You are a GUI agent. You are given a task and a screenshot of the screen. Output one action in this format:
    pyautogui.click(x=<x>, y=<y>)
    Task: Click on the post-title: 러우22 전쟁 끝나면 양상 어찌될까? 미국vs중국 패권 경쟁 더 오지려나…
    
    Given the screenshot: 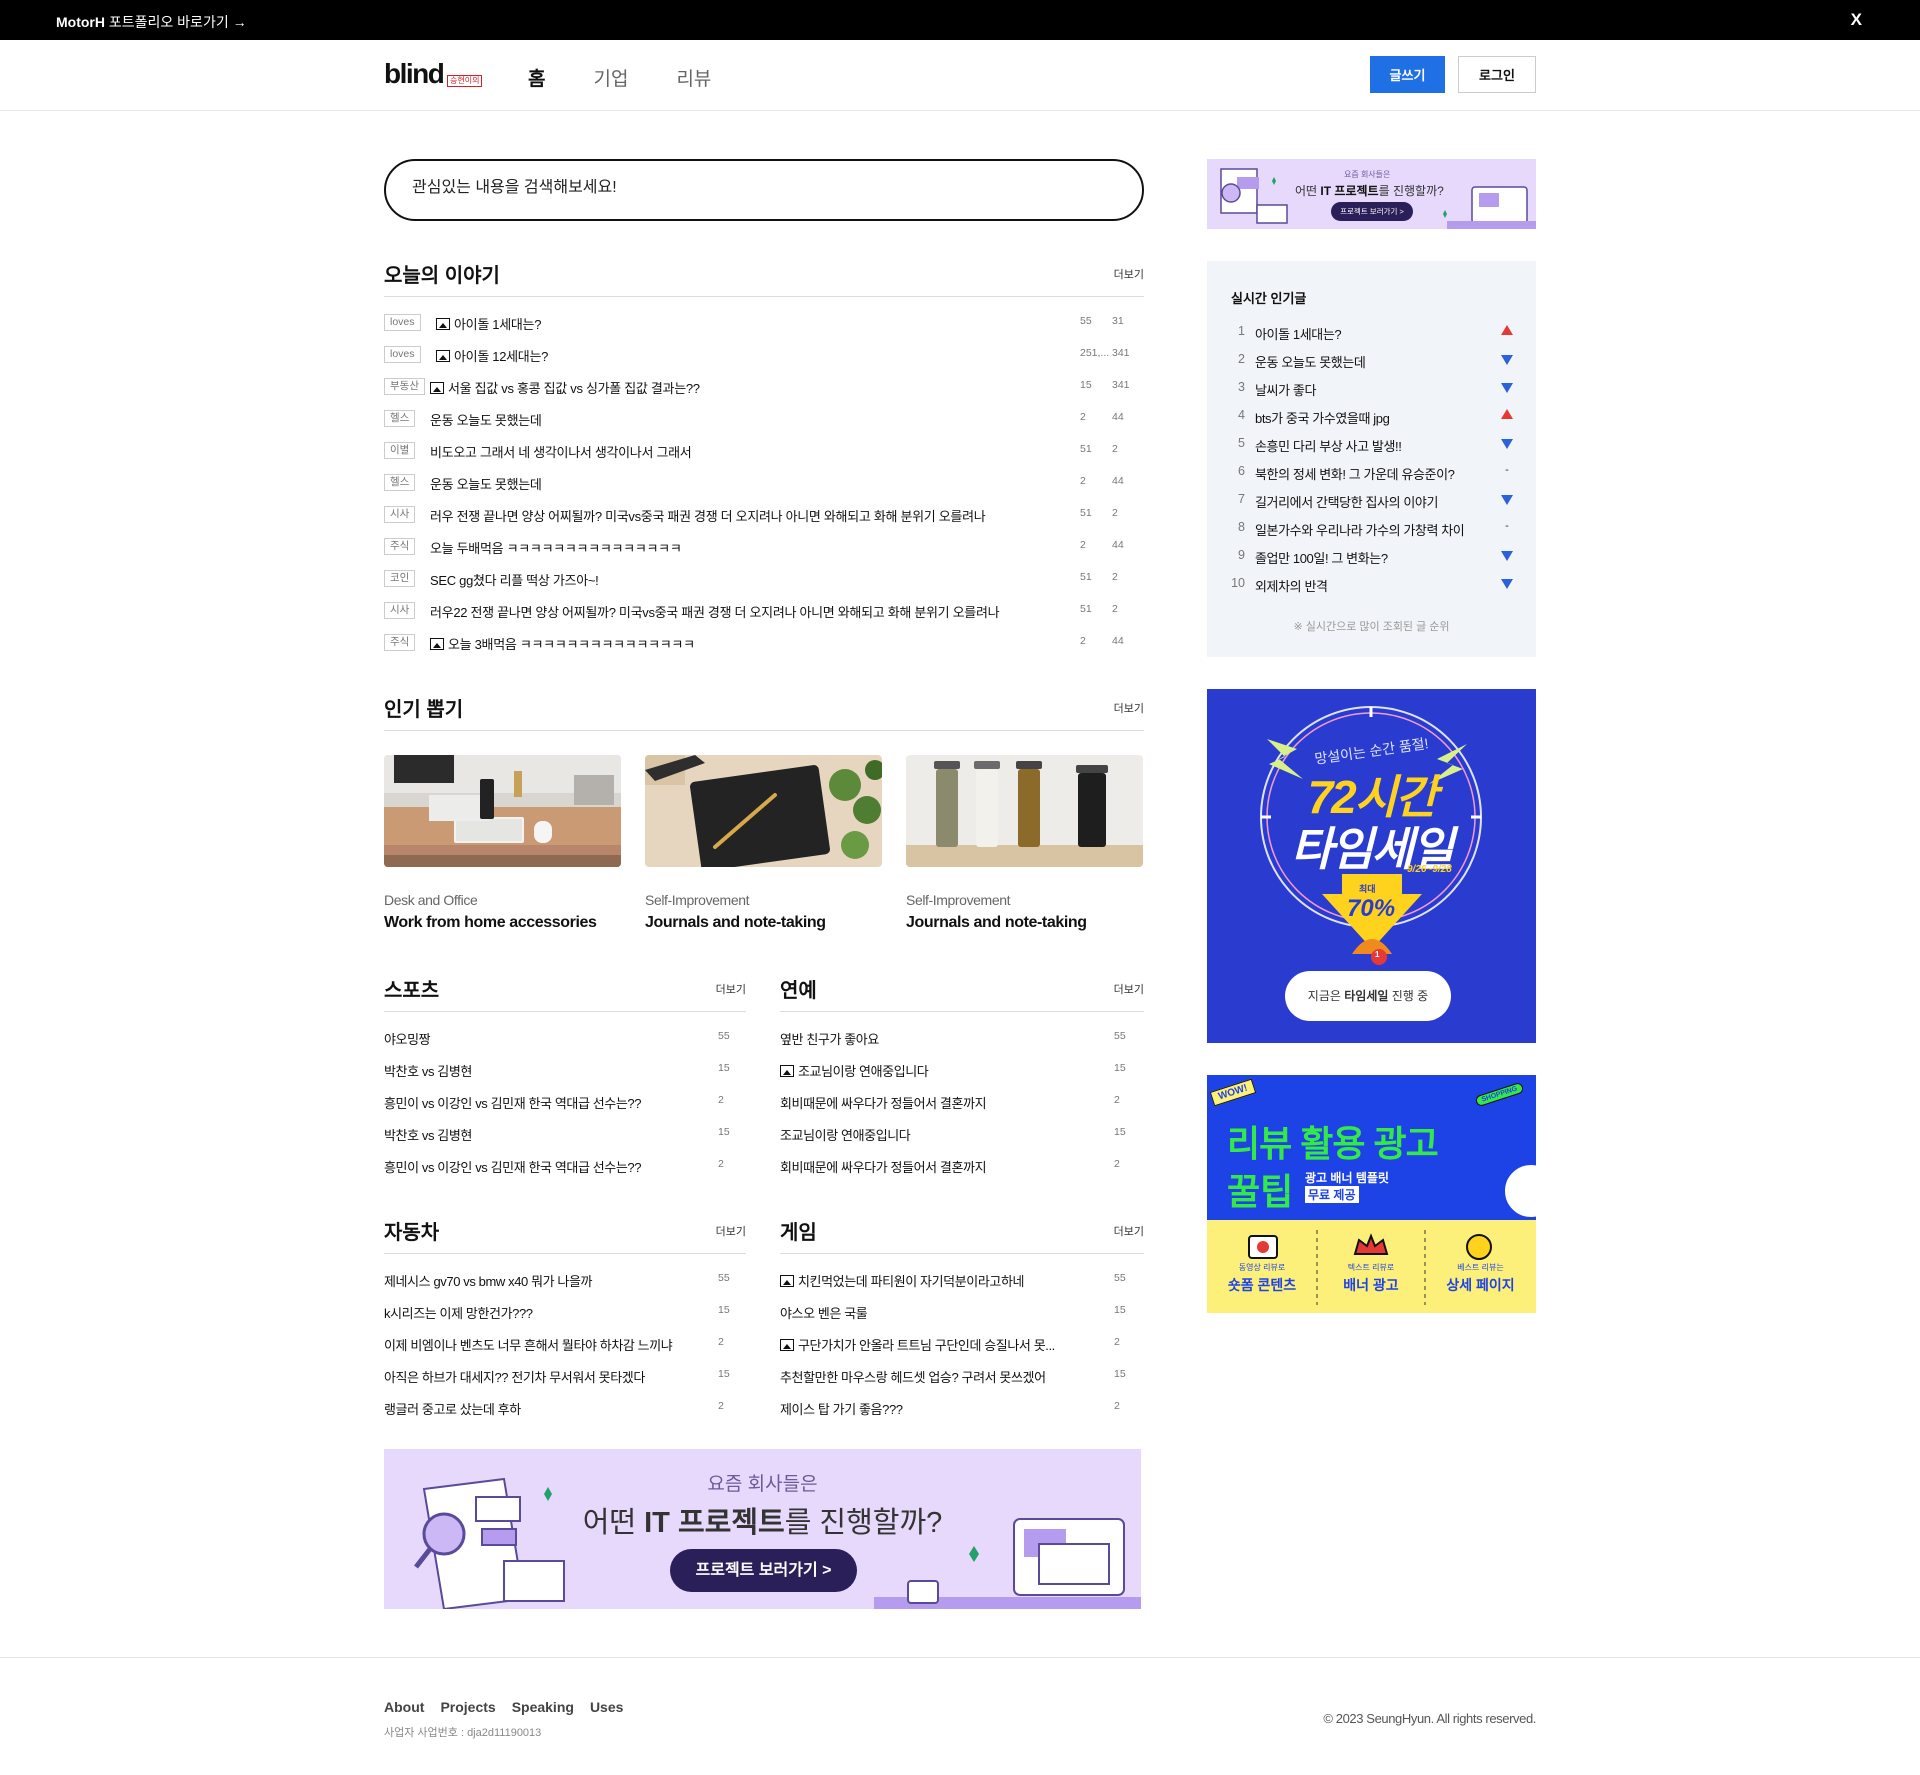 What is the action you would take?
    pyautogui.click(x=715, y=611)
    